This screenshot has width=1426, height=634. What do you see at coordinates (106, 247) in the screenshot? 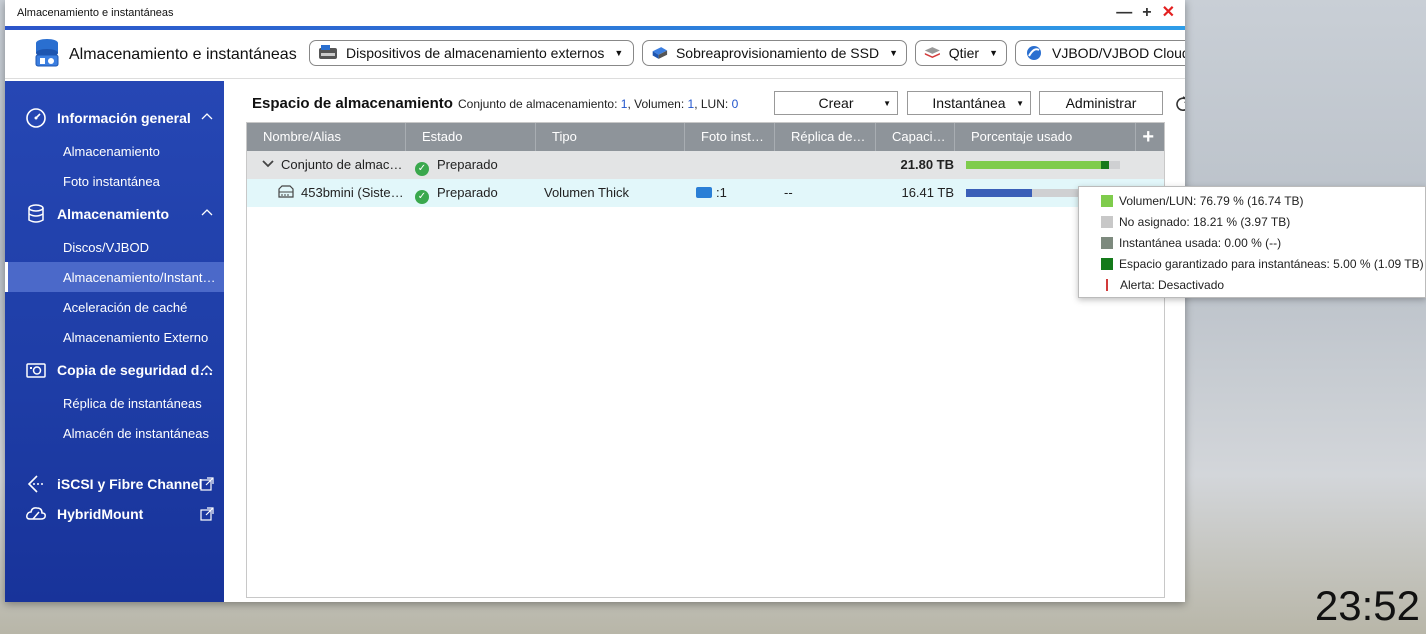
I see `sidebar-item-label: Discos/VJBOD` at bounding box center [106, 247].